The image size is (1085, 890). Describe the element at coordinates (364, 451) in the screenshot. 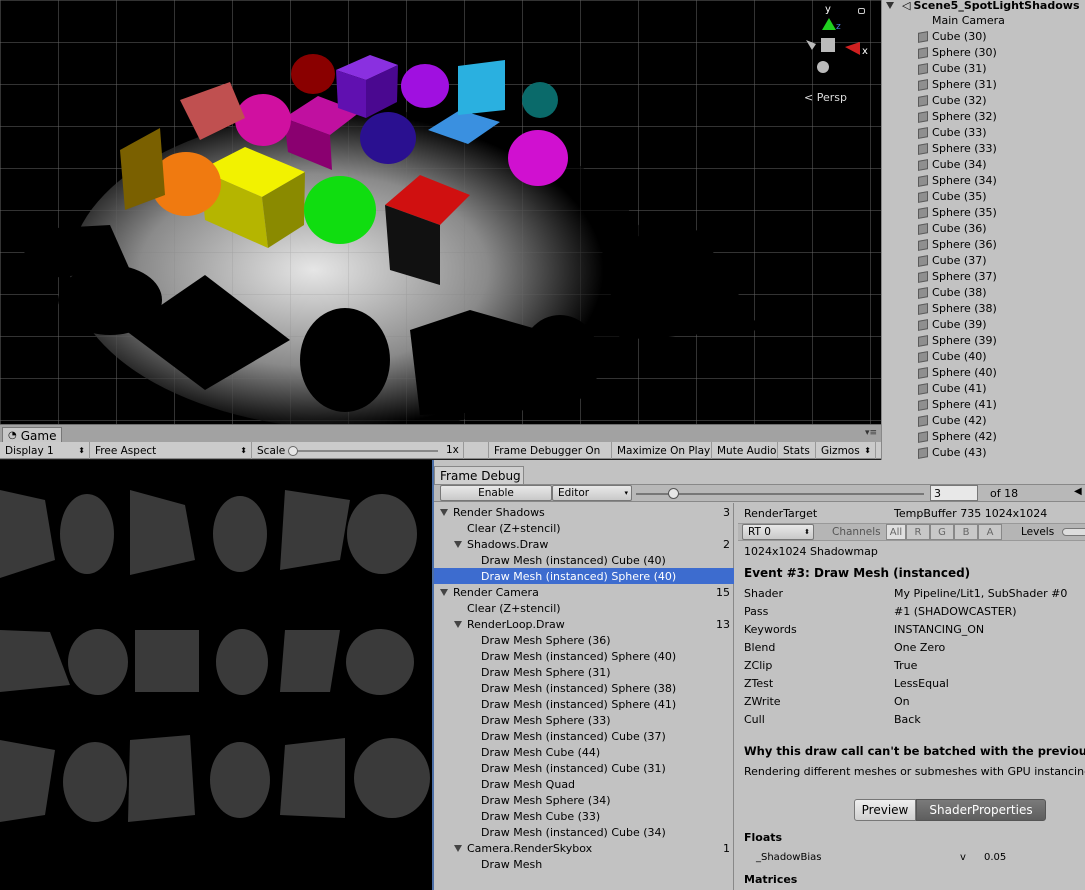

I see `scale-slider-track` at that location.